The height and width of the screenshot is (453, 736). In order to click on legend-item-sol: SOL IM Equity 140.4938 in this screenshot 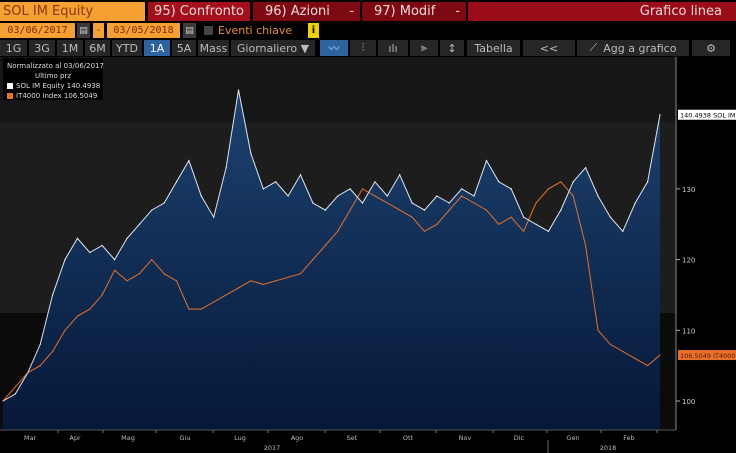, I will do `click(54, 86)`.